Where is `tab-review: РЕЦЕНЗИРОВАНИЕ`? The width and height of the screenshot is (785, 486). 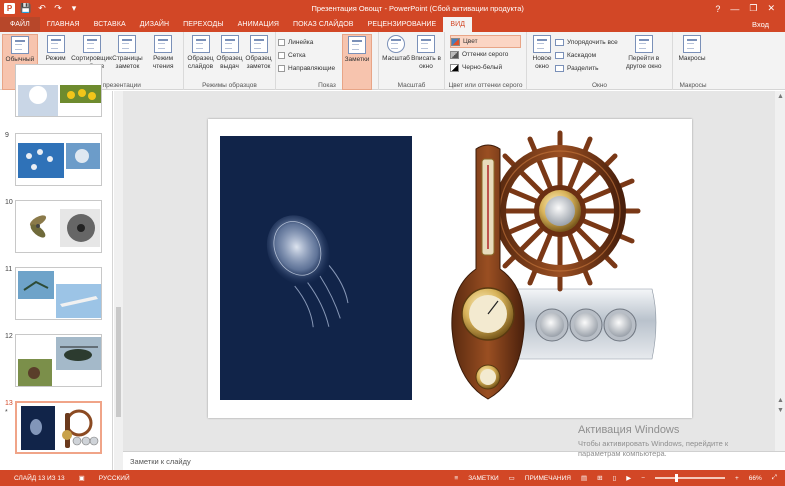 tab-review: РЕЦЕНЗИРОВАНИЕ is located at coordinates (402, 24).